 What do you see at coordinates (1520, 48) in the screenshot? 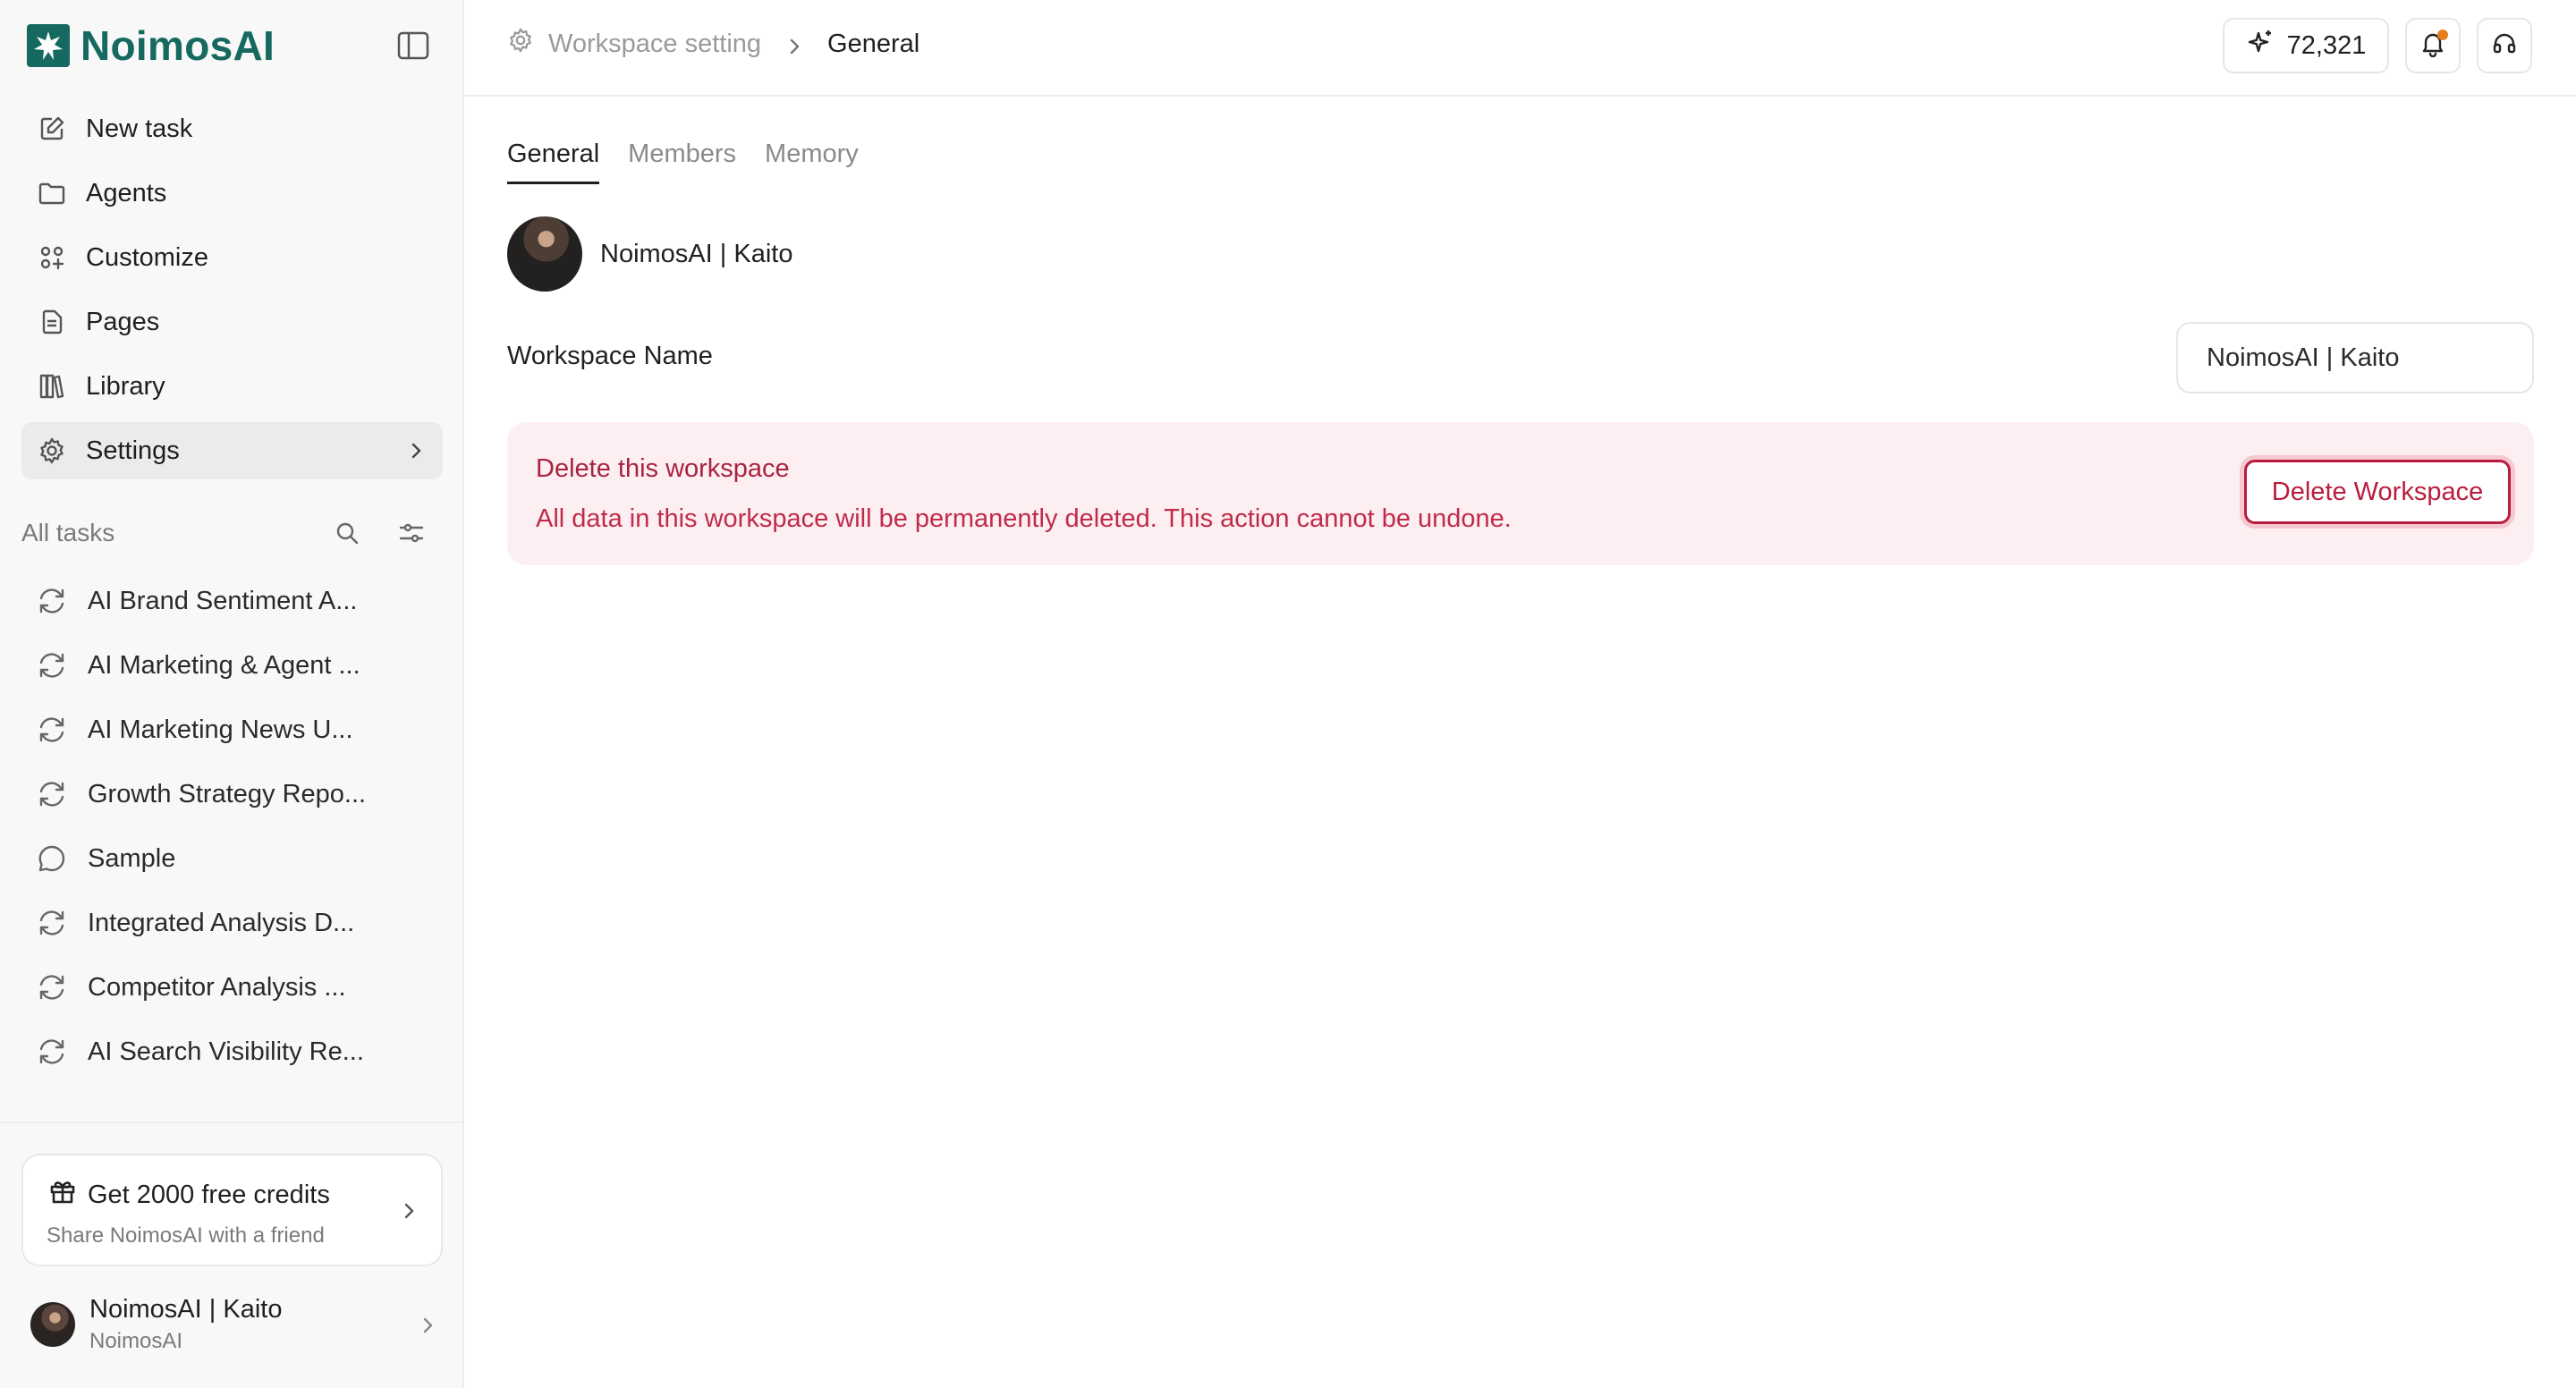
I see `topbar: Workspace setting General 72,321` at bounding box center [1520, 48].